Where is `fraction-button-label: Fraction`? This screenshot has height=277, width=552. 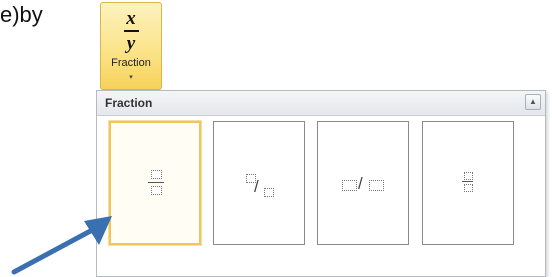 fraction-button-label: Fraction is located at coordinates (131, 63).